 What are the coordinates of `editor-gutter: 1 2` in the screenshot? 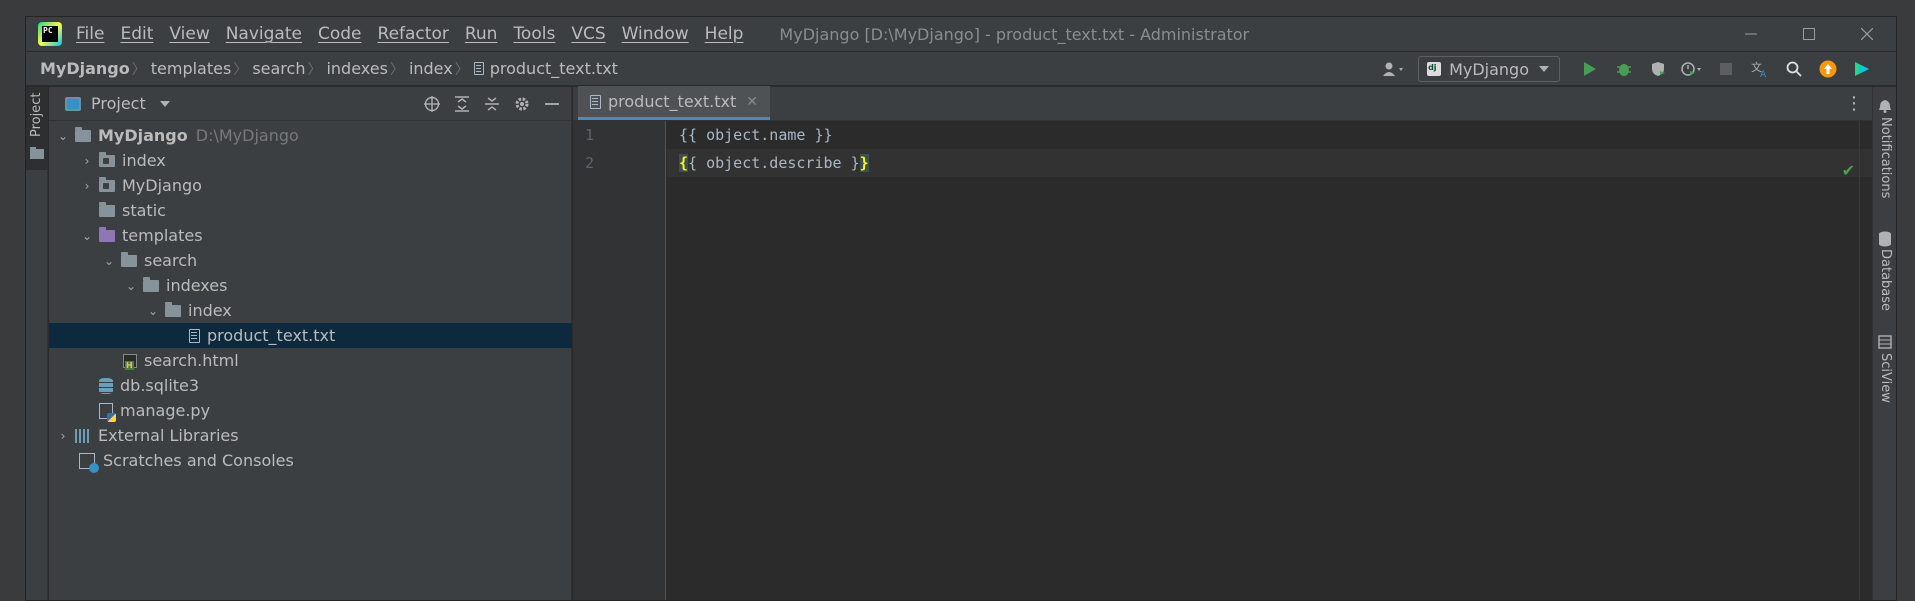 It's located at (619, 360).